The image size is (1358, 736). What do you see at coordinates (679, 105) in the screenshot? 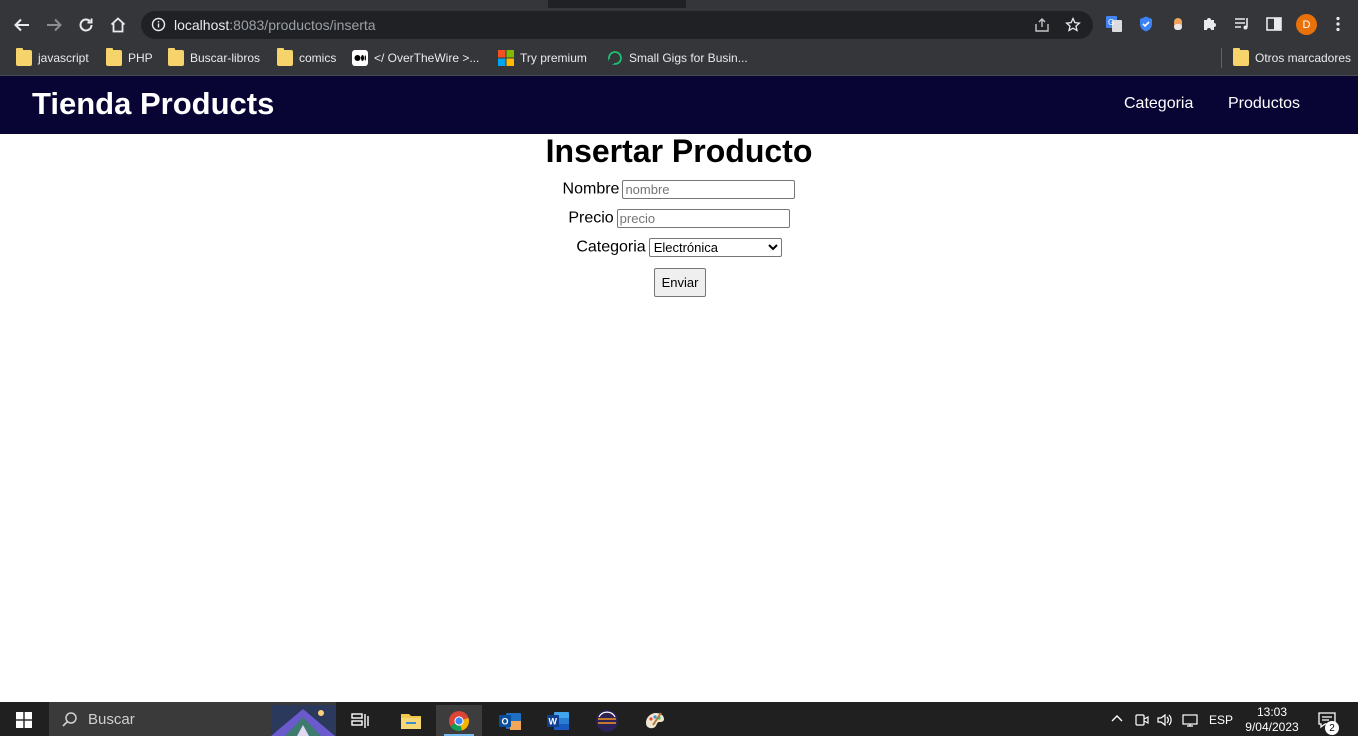
I see `site-navbar: Tienda Products Categoria Productos` at bounding box center [679, 105].